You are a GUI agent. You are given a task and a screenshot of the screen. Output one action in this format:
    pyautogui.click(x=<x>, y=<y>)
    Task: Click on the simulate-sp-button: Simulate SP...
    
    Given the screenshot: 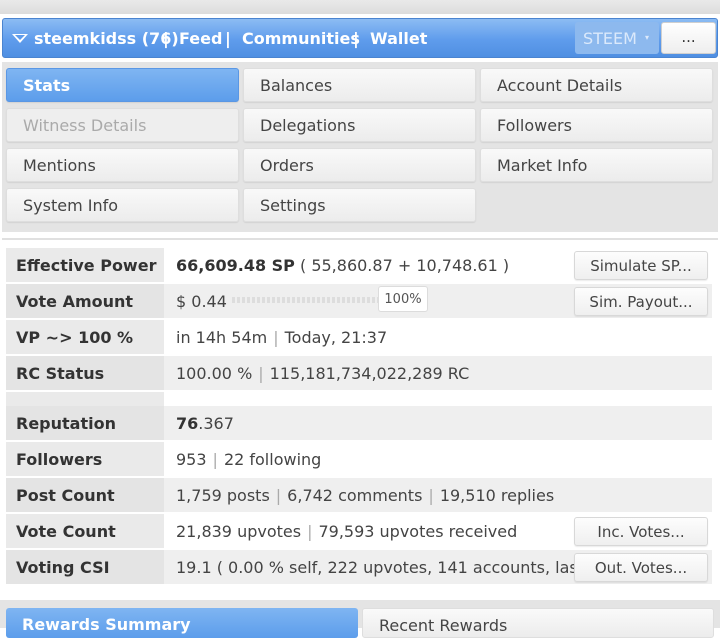 What is the action you would take?
    pyautogui.click(x=641, y=265)
    